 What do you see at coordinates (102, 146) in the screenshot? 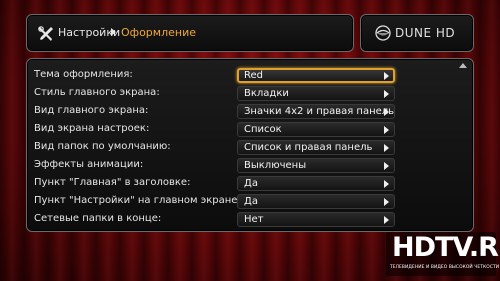
I see `setting-label: Вид папок по умолчанию:` at bounding box center [102, 146].